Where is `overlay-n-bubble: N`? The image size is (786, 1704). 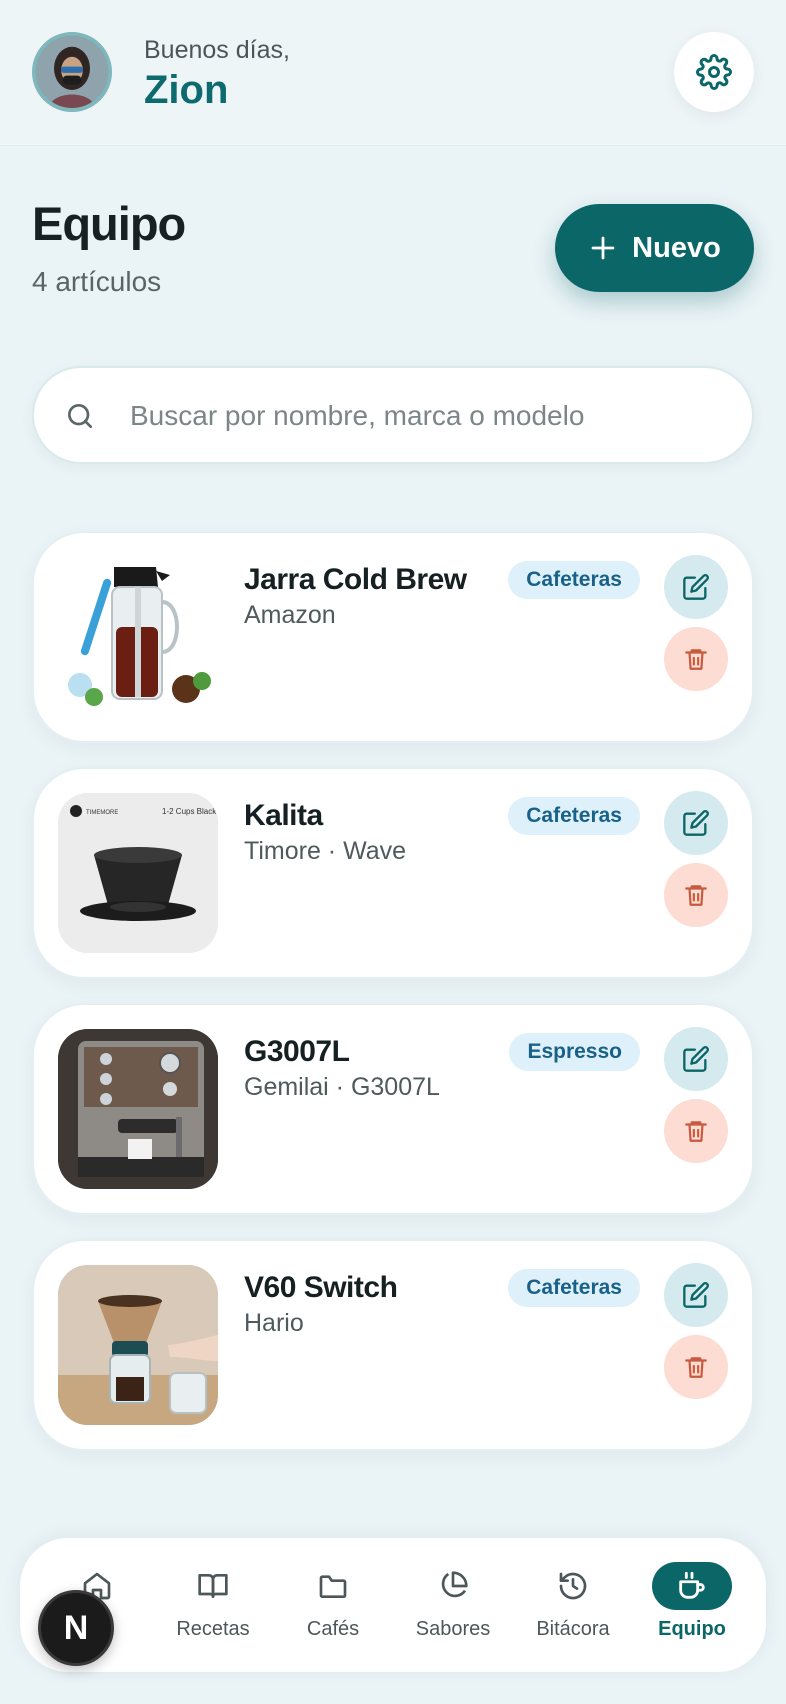 overlay-n-bubble: N is located at coordinates (76, 1628).